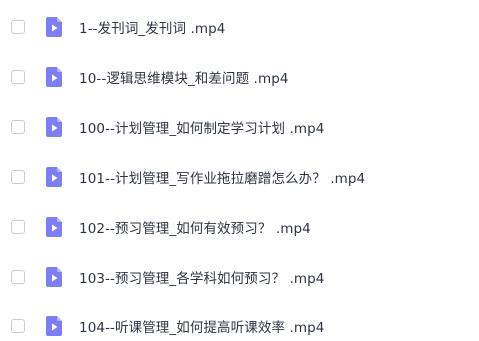 The image size is (479, 341). I want to click on list-item: 102--预习管理_如何有效预习？ .mp4, so click(239, 227).